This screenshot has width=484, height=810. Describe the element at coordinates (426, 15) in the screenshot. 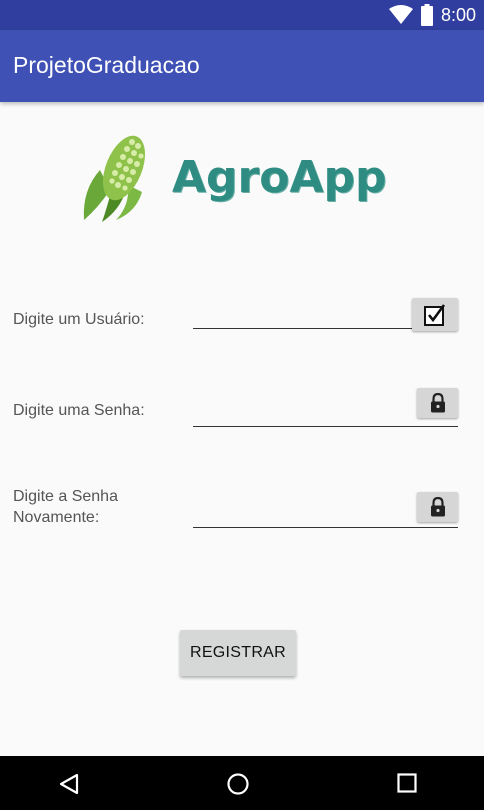

I see `battery-icon` at that location.